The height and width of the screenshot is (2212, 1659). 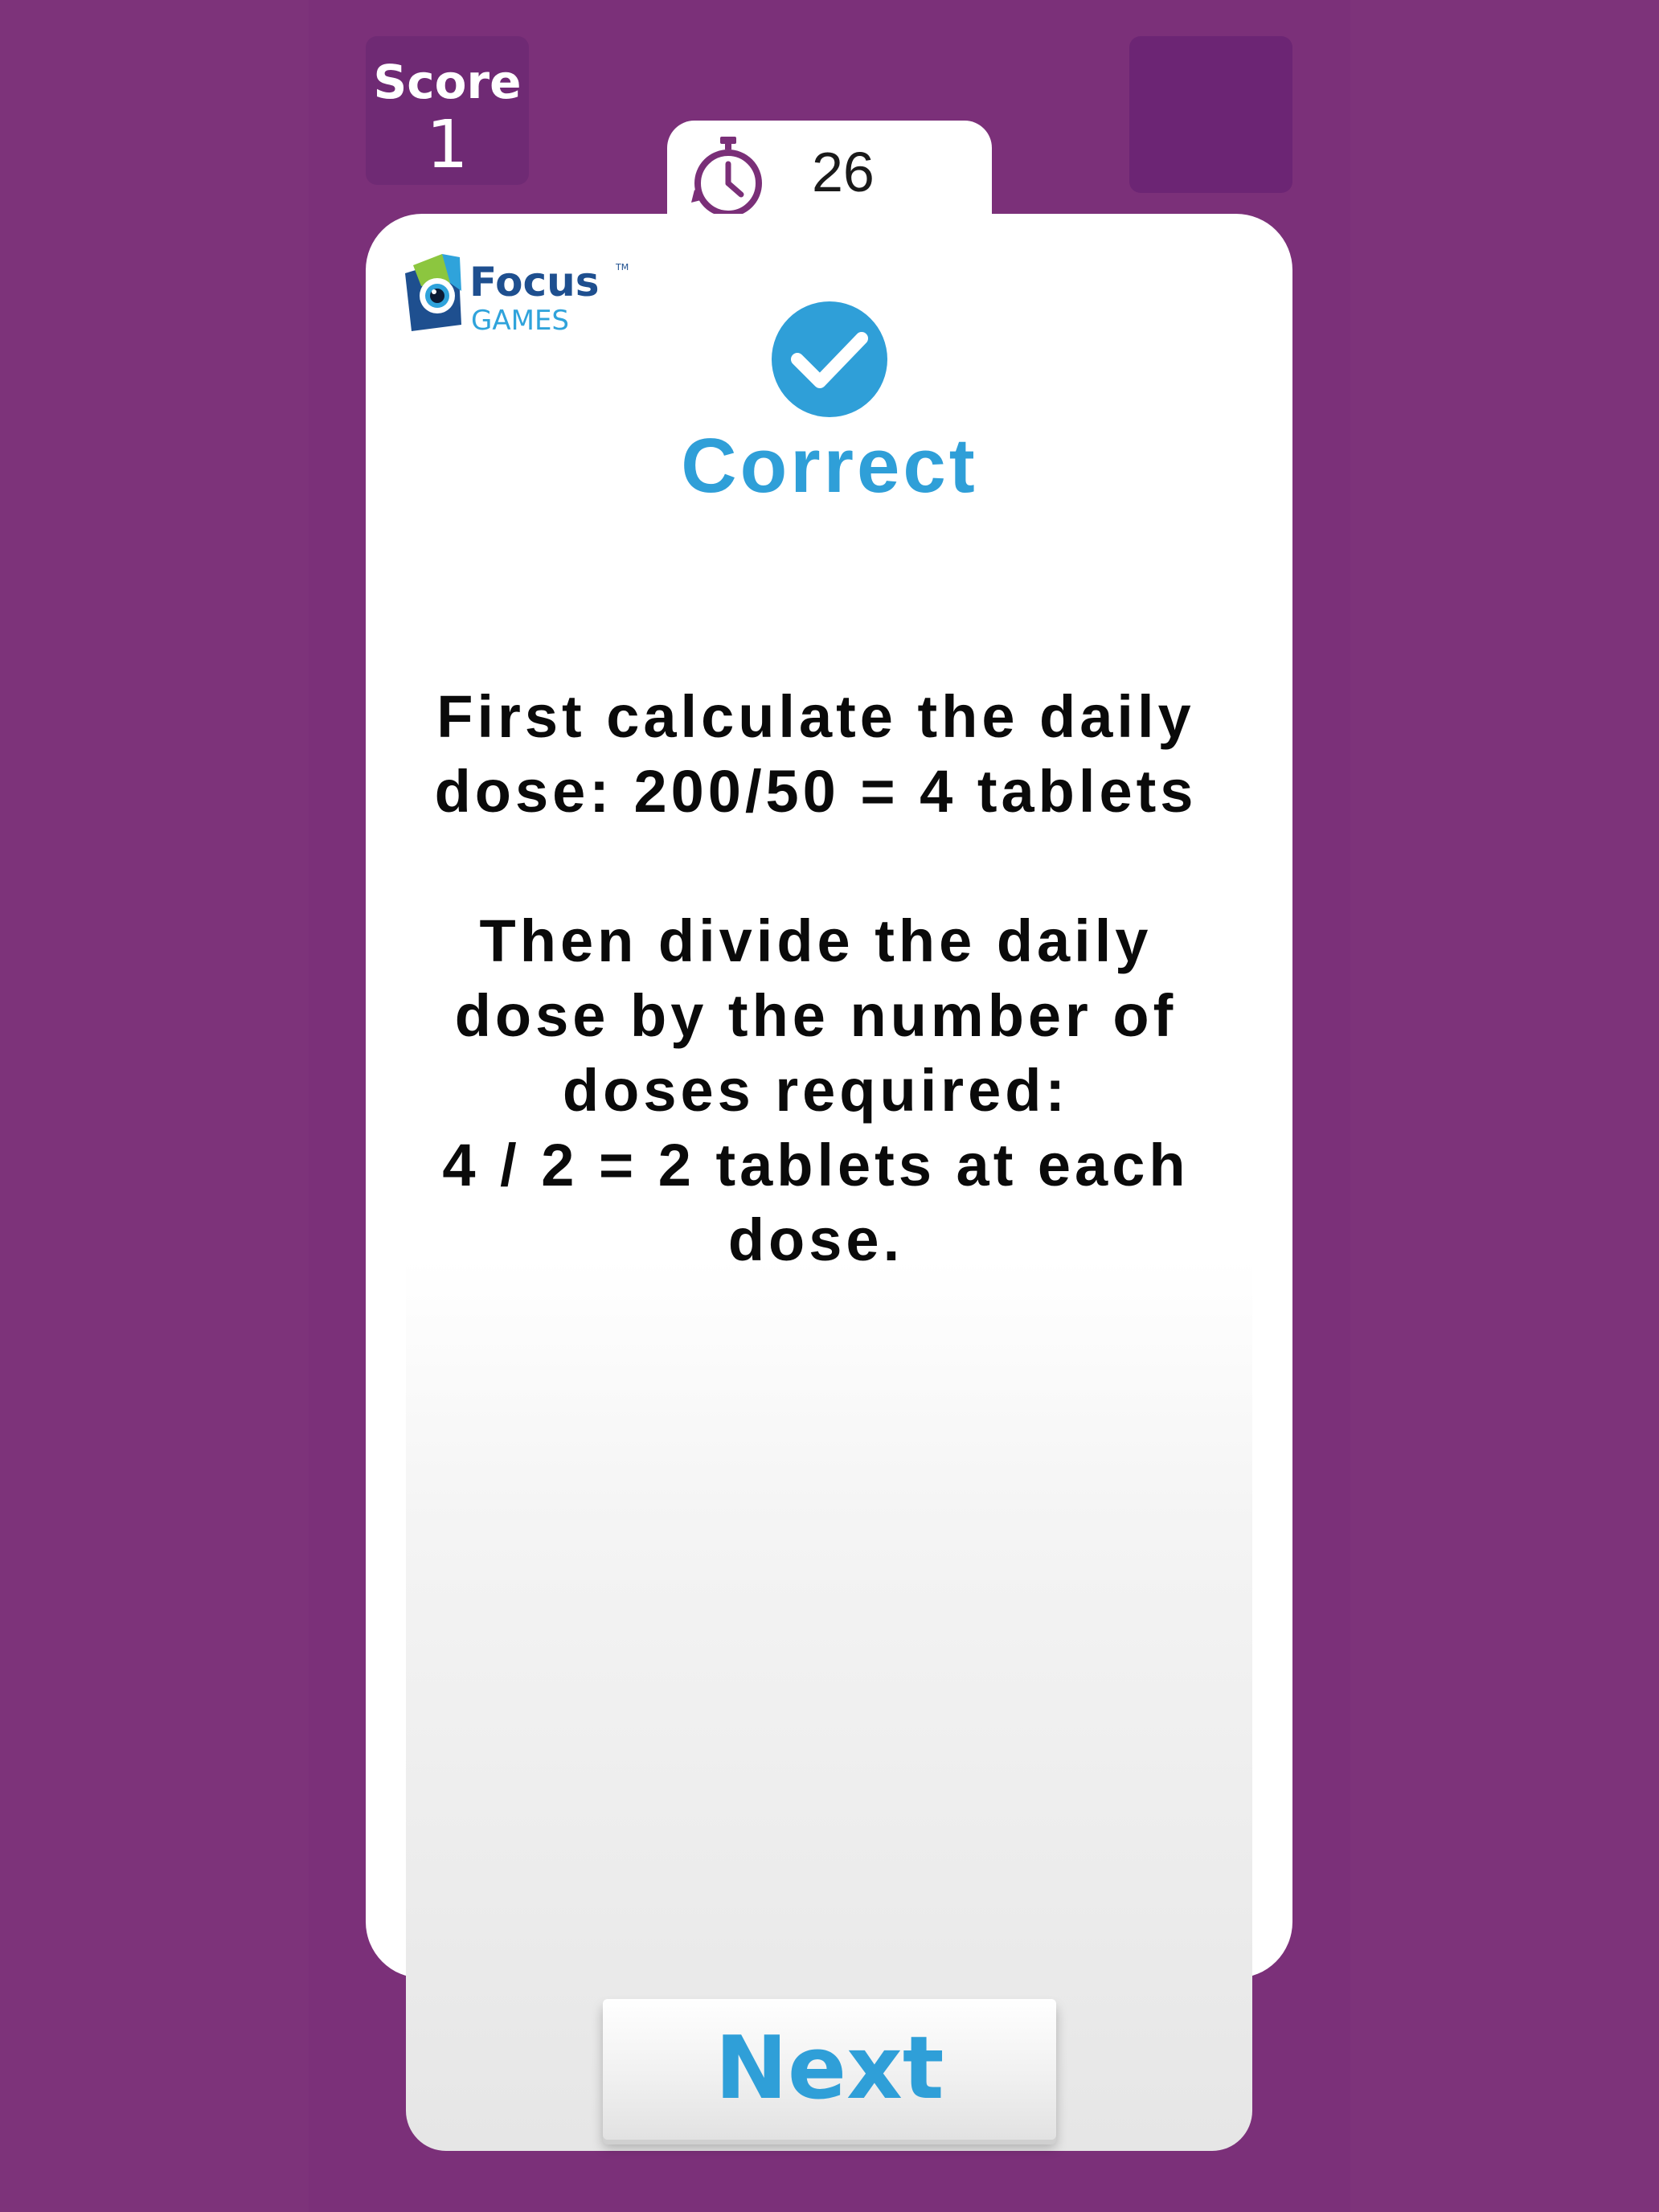 I want to click on focus-games-logo: Focus TM GAMES, so click(x=517, y=295).